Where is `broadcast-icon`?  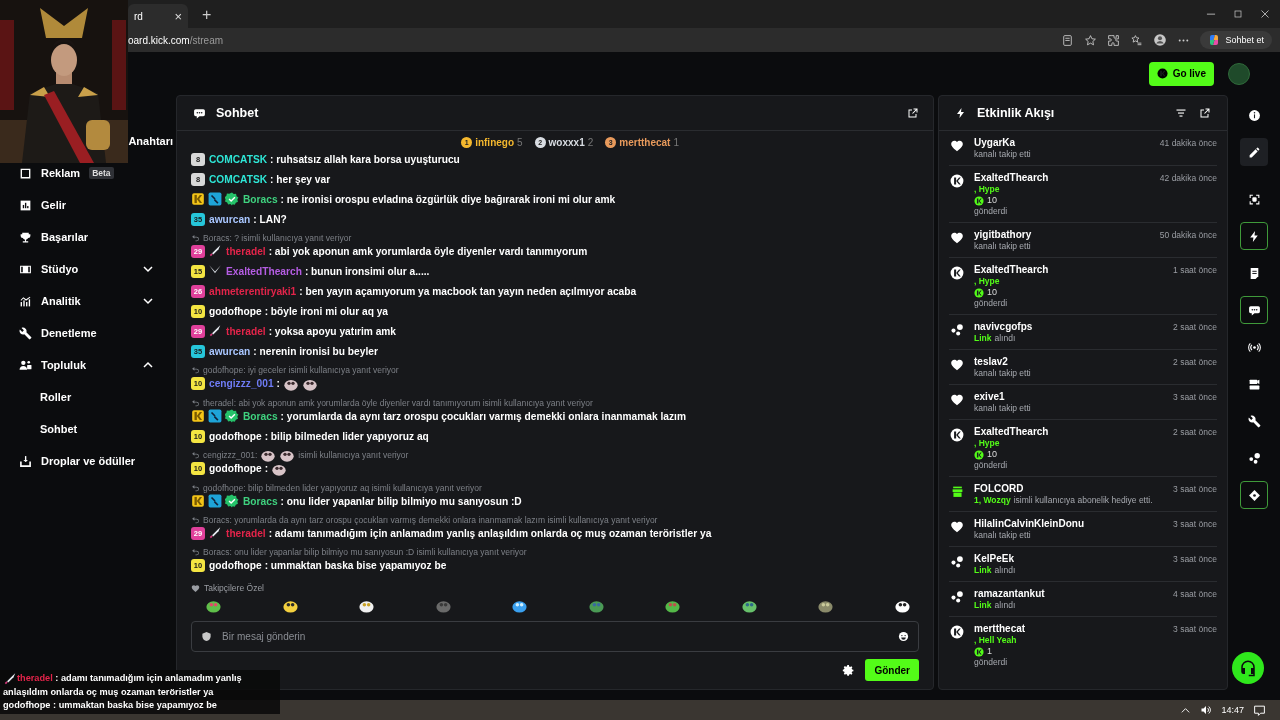 broadcast-icon is located at coordinates (1254, 347).